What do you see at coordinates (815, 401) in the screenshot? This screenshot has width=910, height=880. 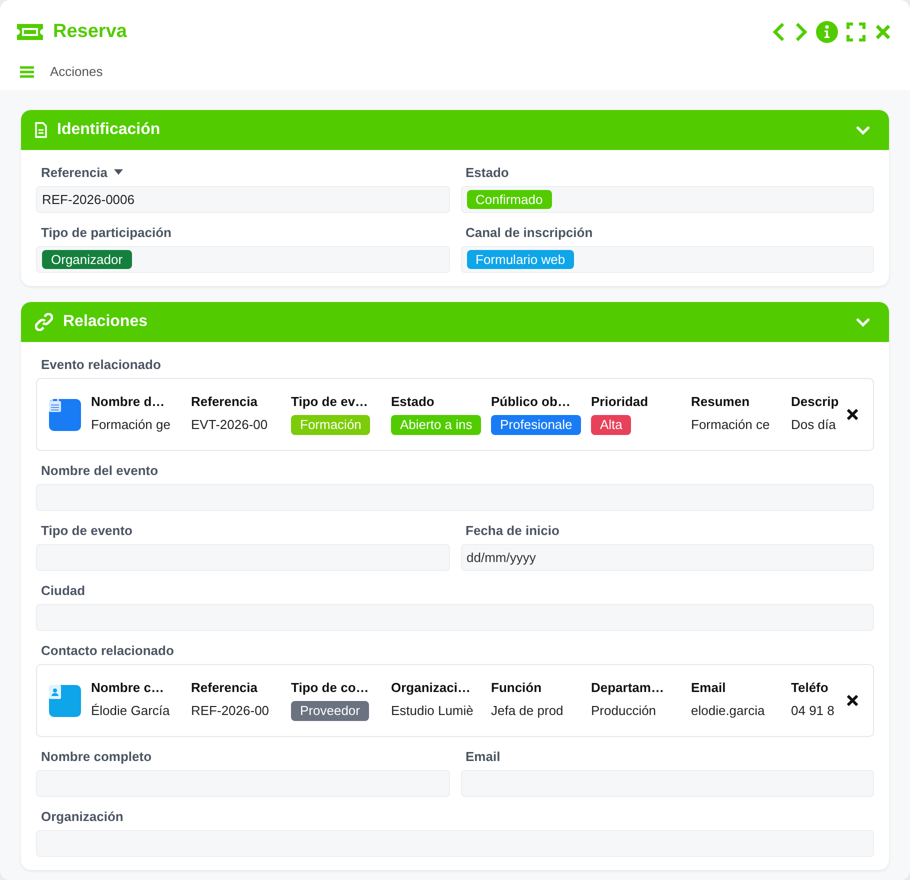 I see `column-header: Descrip` at bounding box center [815, 401].